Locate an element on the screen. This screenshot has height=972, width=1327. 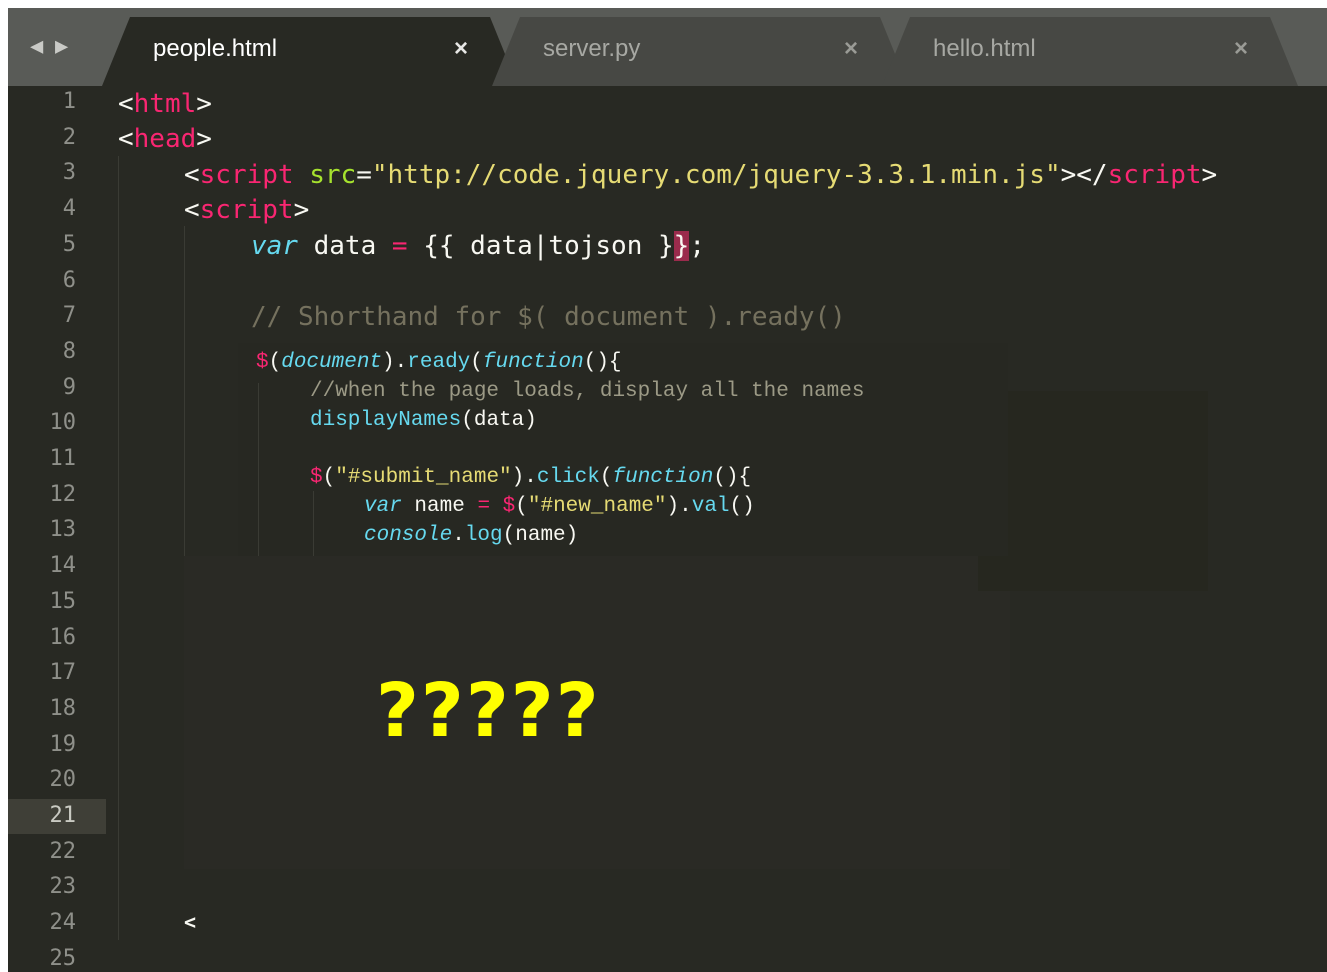
line-number: 23 is located at coordinates (63, 887).